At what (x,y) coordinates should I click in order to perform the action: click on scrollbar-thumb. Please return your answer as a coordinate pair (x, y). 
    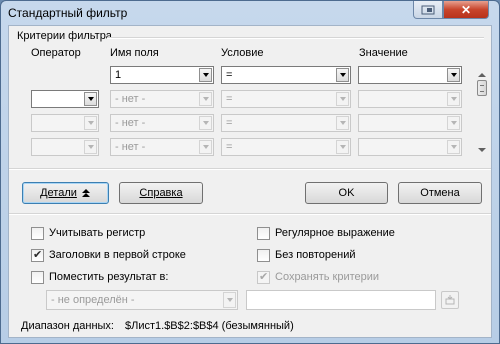
    Looking at the image, I should click on (482, 88).